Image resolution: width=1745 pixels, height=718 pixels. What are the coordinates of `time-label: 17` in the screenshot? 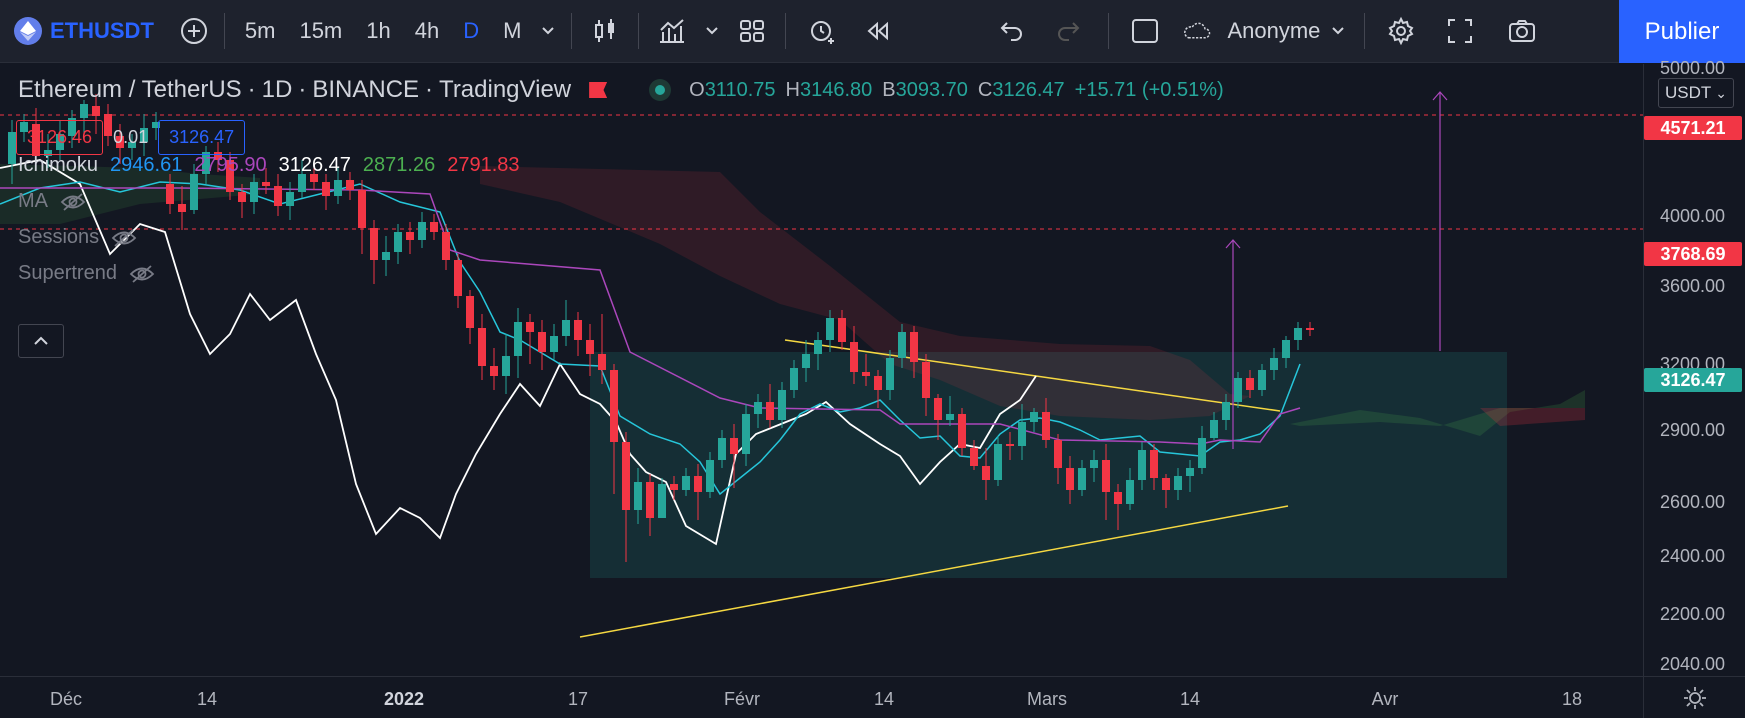 It's located at (578, 699).